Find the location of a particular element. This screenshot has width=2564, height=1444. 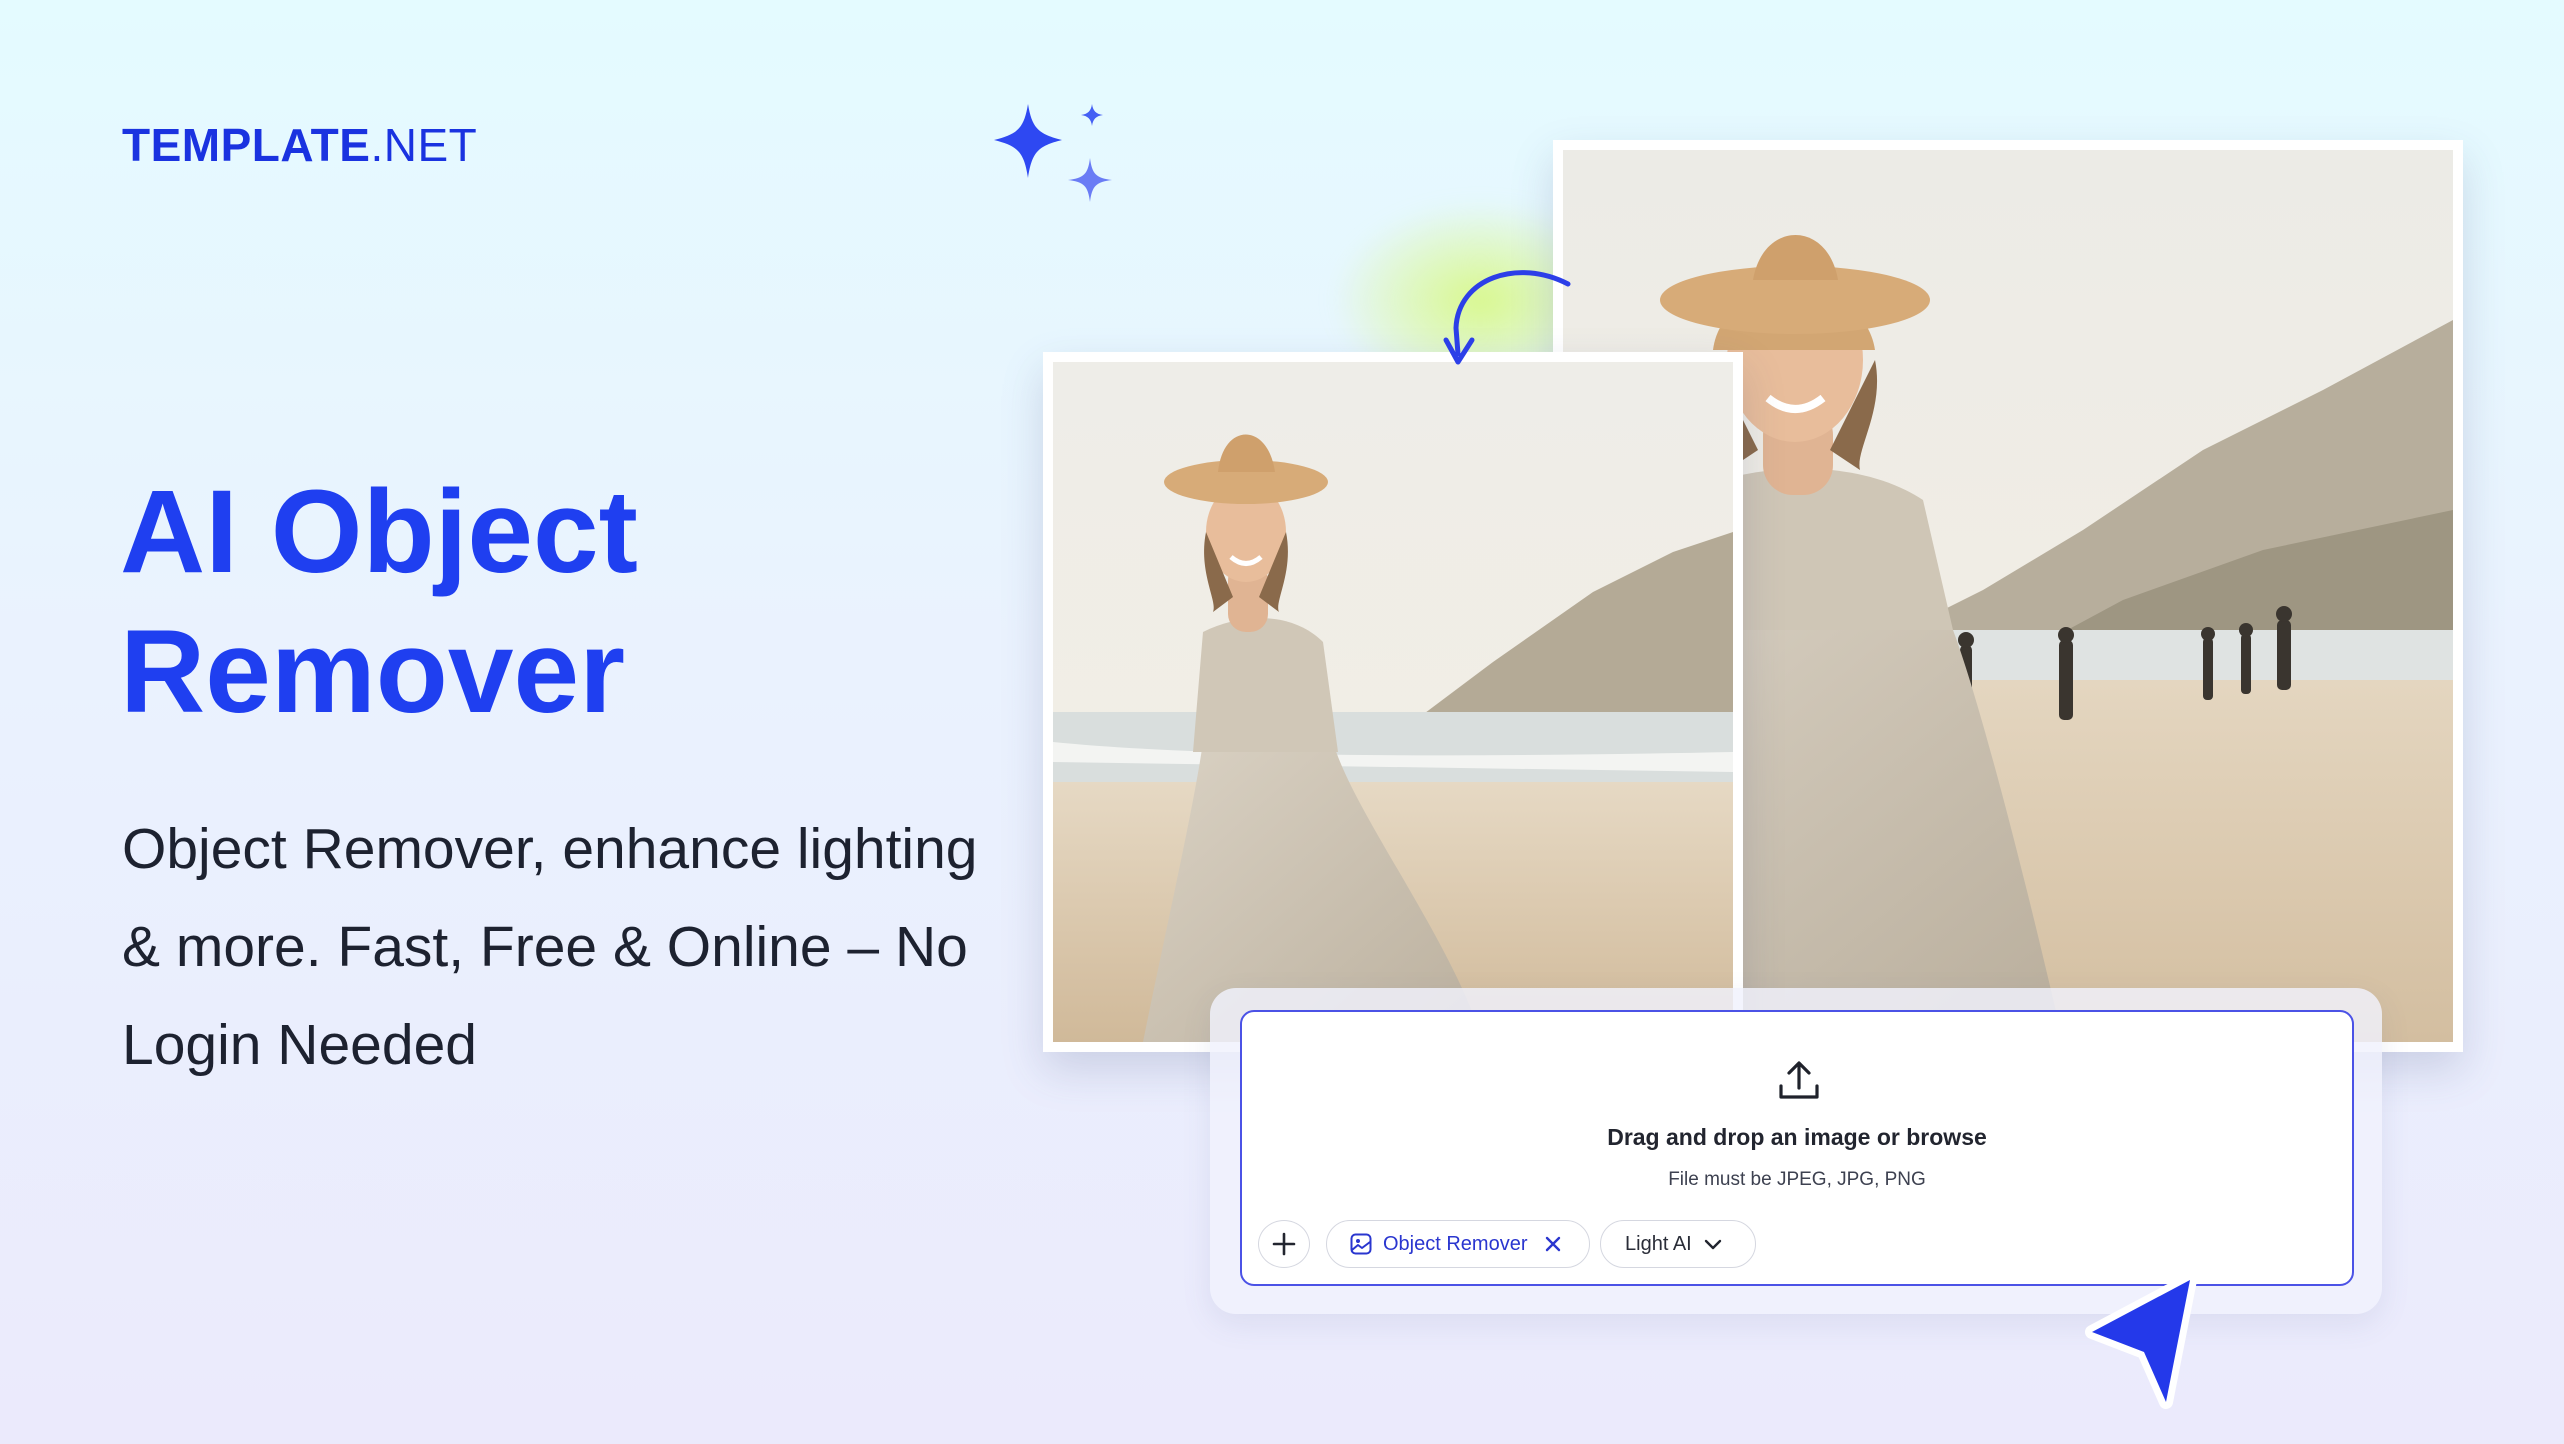

beach-photo-before is located at coordinates (1393, 702).